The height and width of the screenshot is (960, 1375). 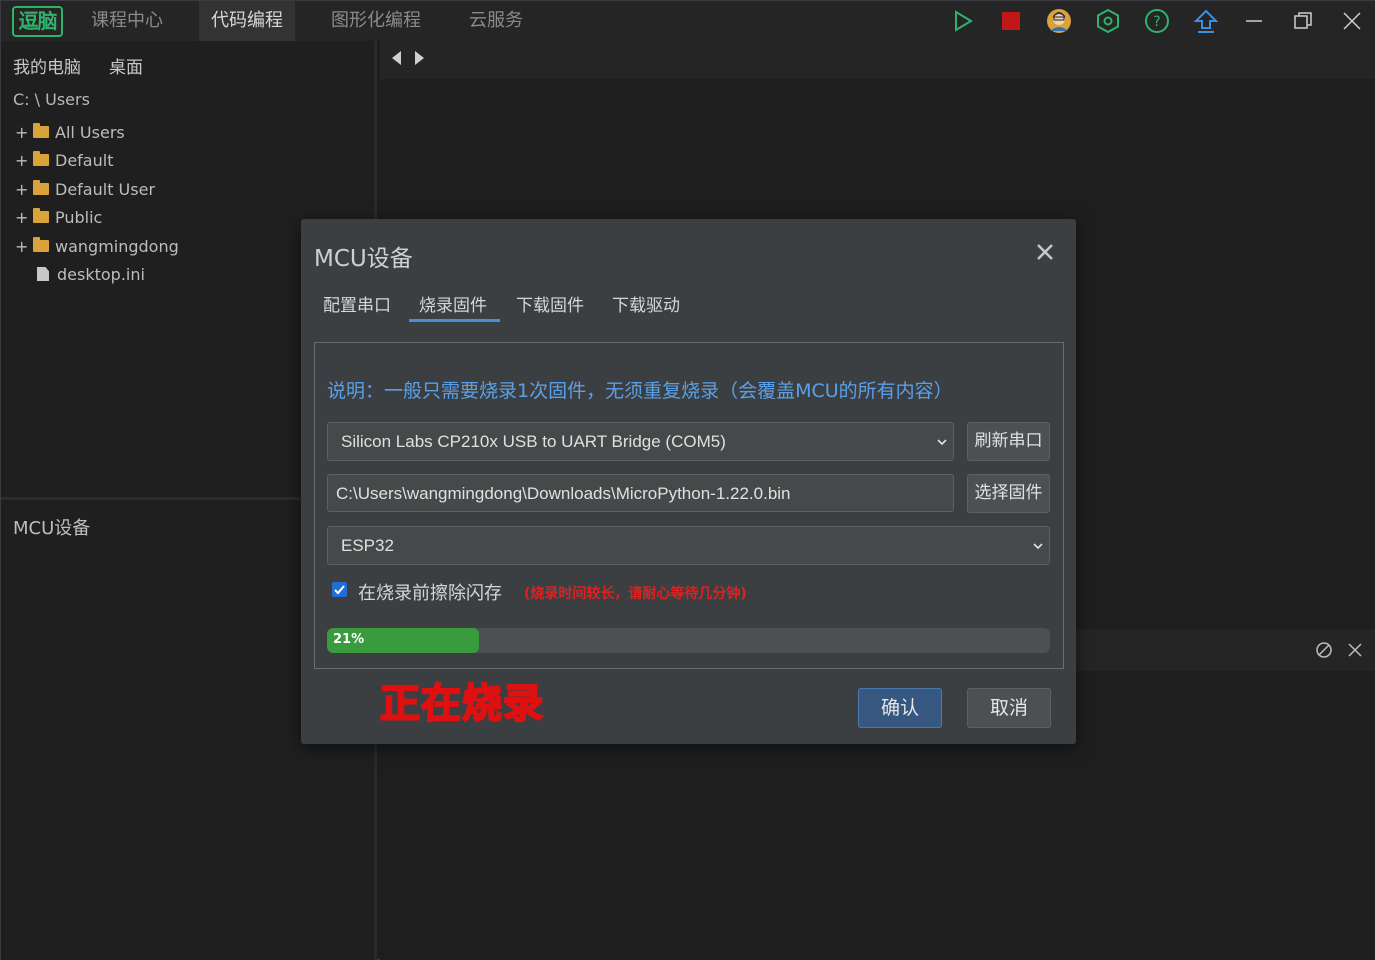 I want to click on progress-text: 21%, so click(x=349, y=639).